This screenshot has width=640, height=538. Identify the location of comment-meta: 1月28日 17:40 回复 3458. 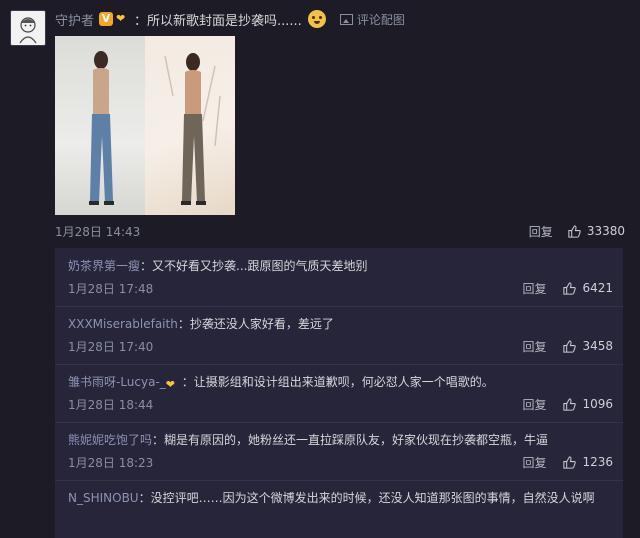
(340, 346).